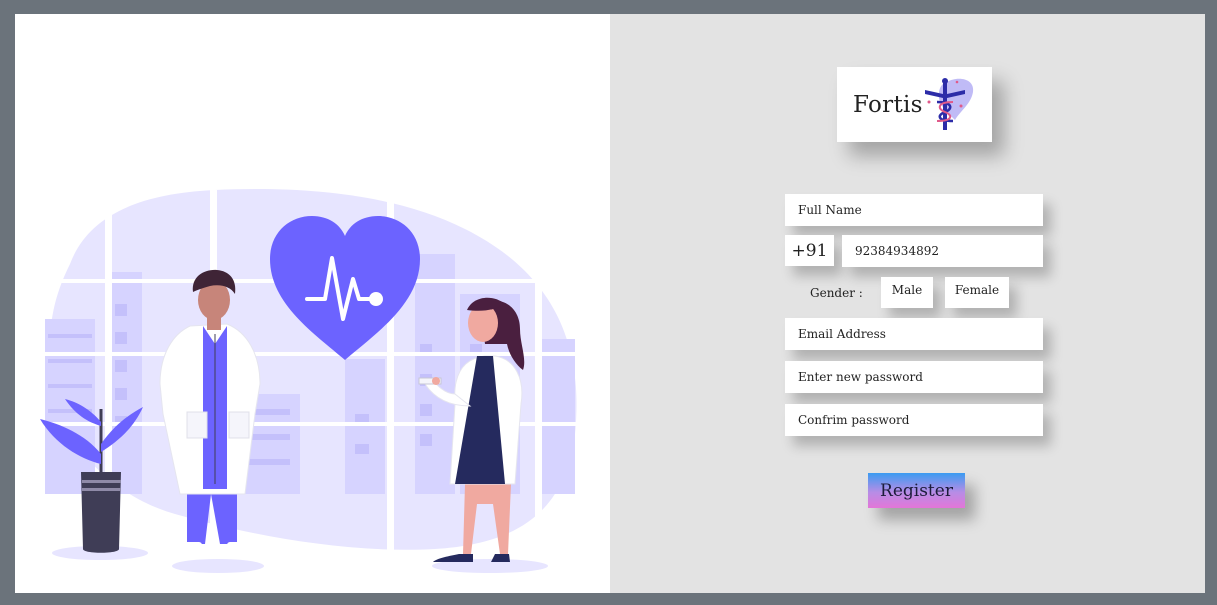  What do you see at coordinates (836, 293) in the screenshot?
I see `gender-label: Gender :` at bounding box center [836, 293].